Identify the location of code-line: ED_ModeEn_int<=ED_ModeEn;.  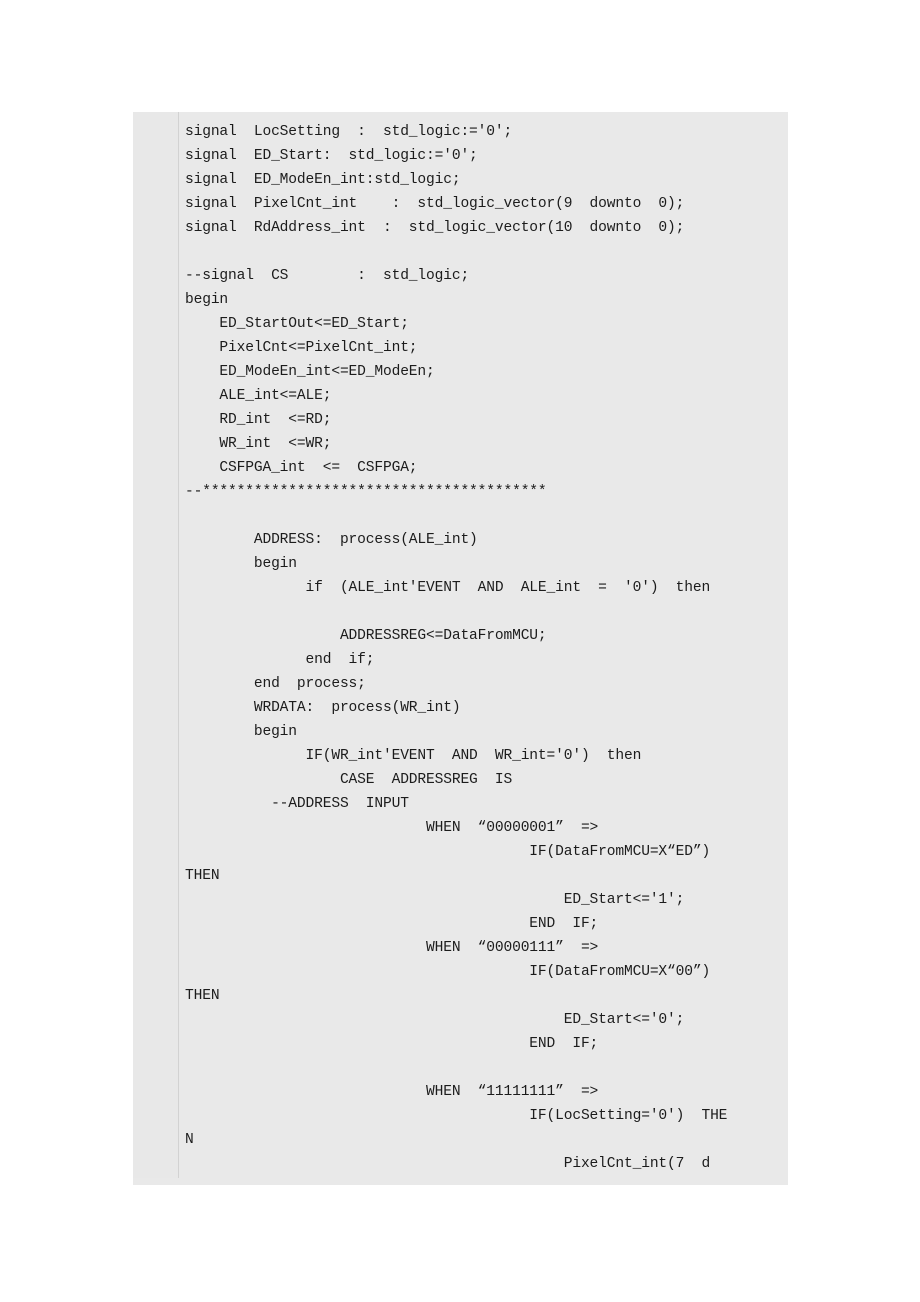
(310, 372).